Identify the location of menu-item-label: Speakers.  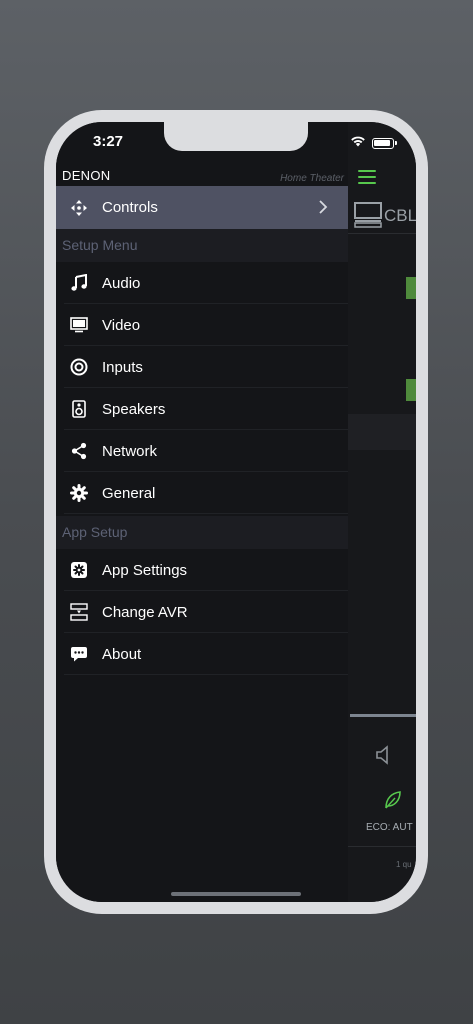
(134, 409).